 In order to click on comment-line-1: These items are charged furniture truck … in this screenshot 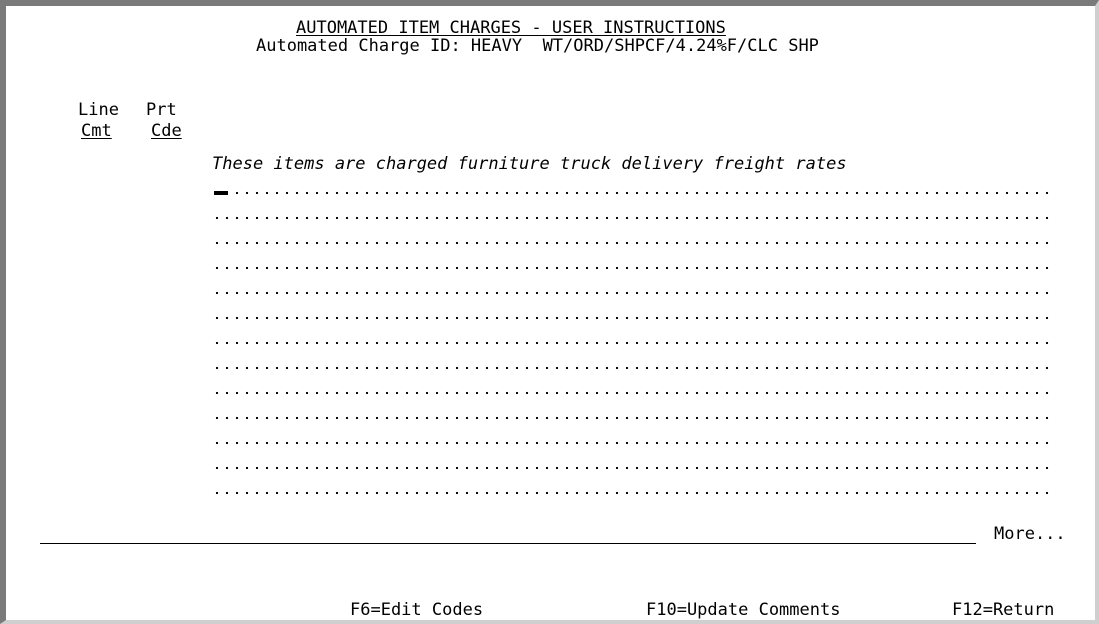, I will do `click(529, 164)`.